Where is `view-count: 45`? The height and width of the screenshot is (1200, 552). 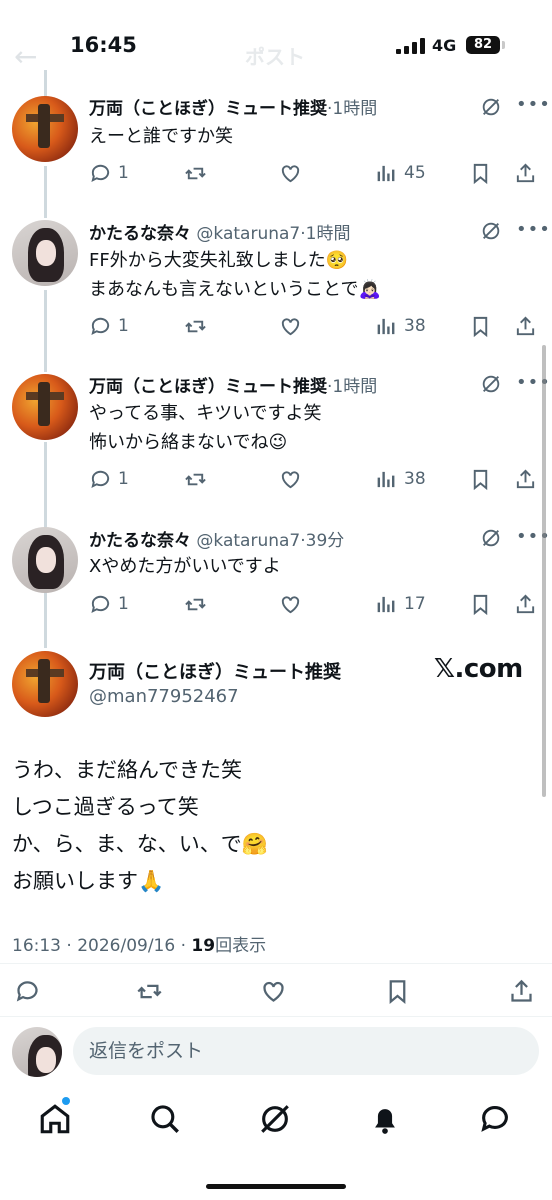 view-count: 45 is located at coordinates (415, 173).